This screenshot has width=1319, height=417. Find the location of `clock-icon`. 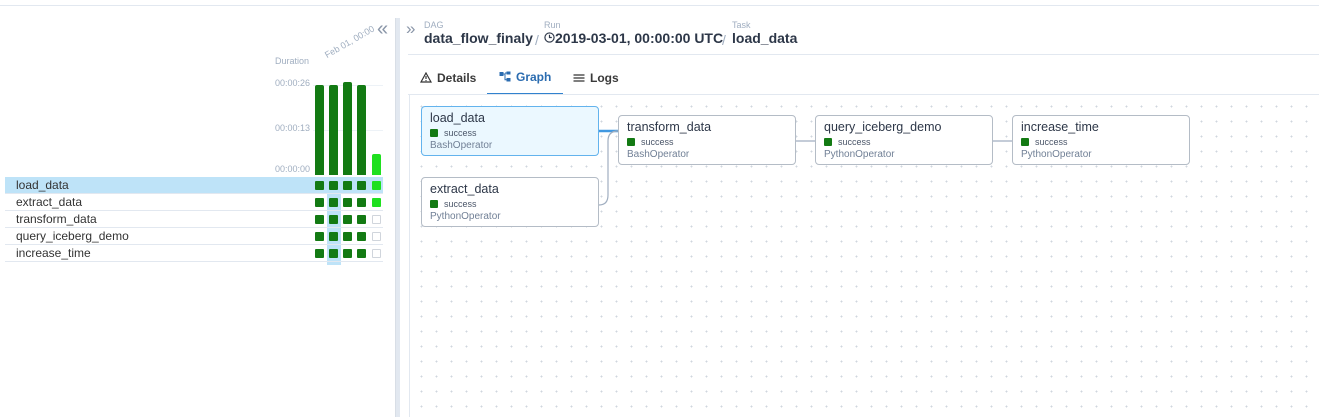

clock-icon is located at coordinates (549, 37).